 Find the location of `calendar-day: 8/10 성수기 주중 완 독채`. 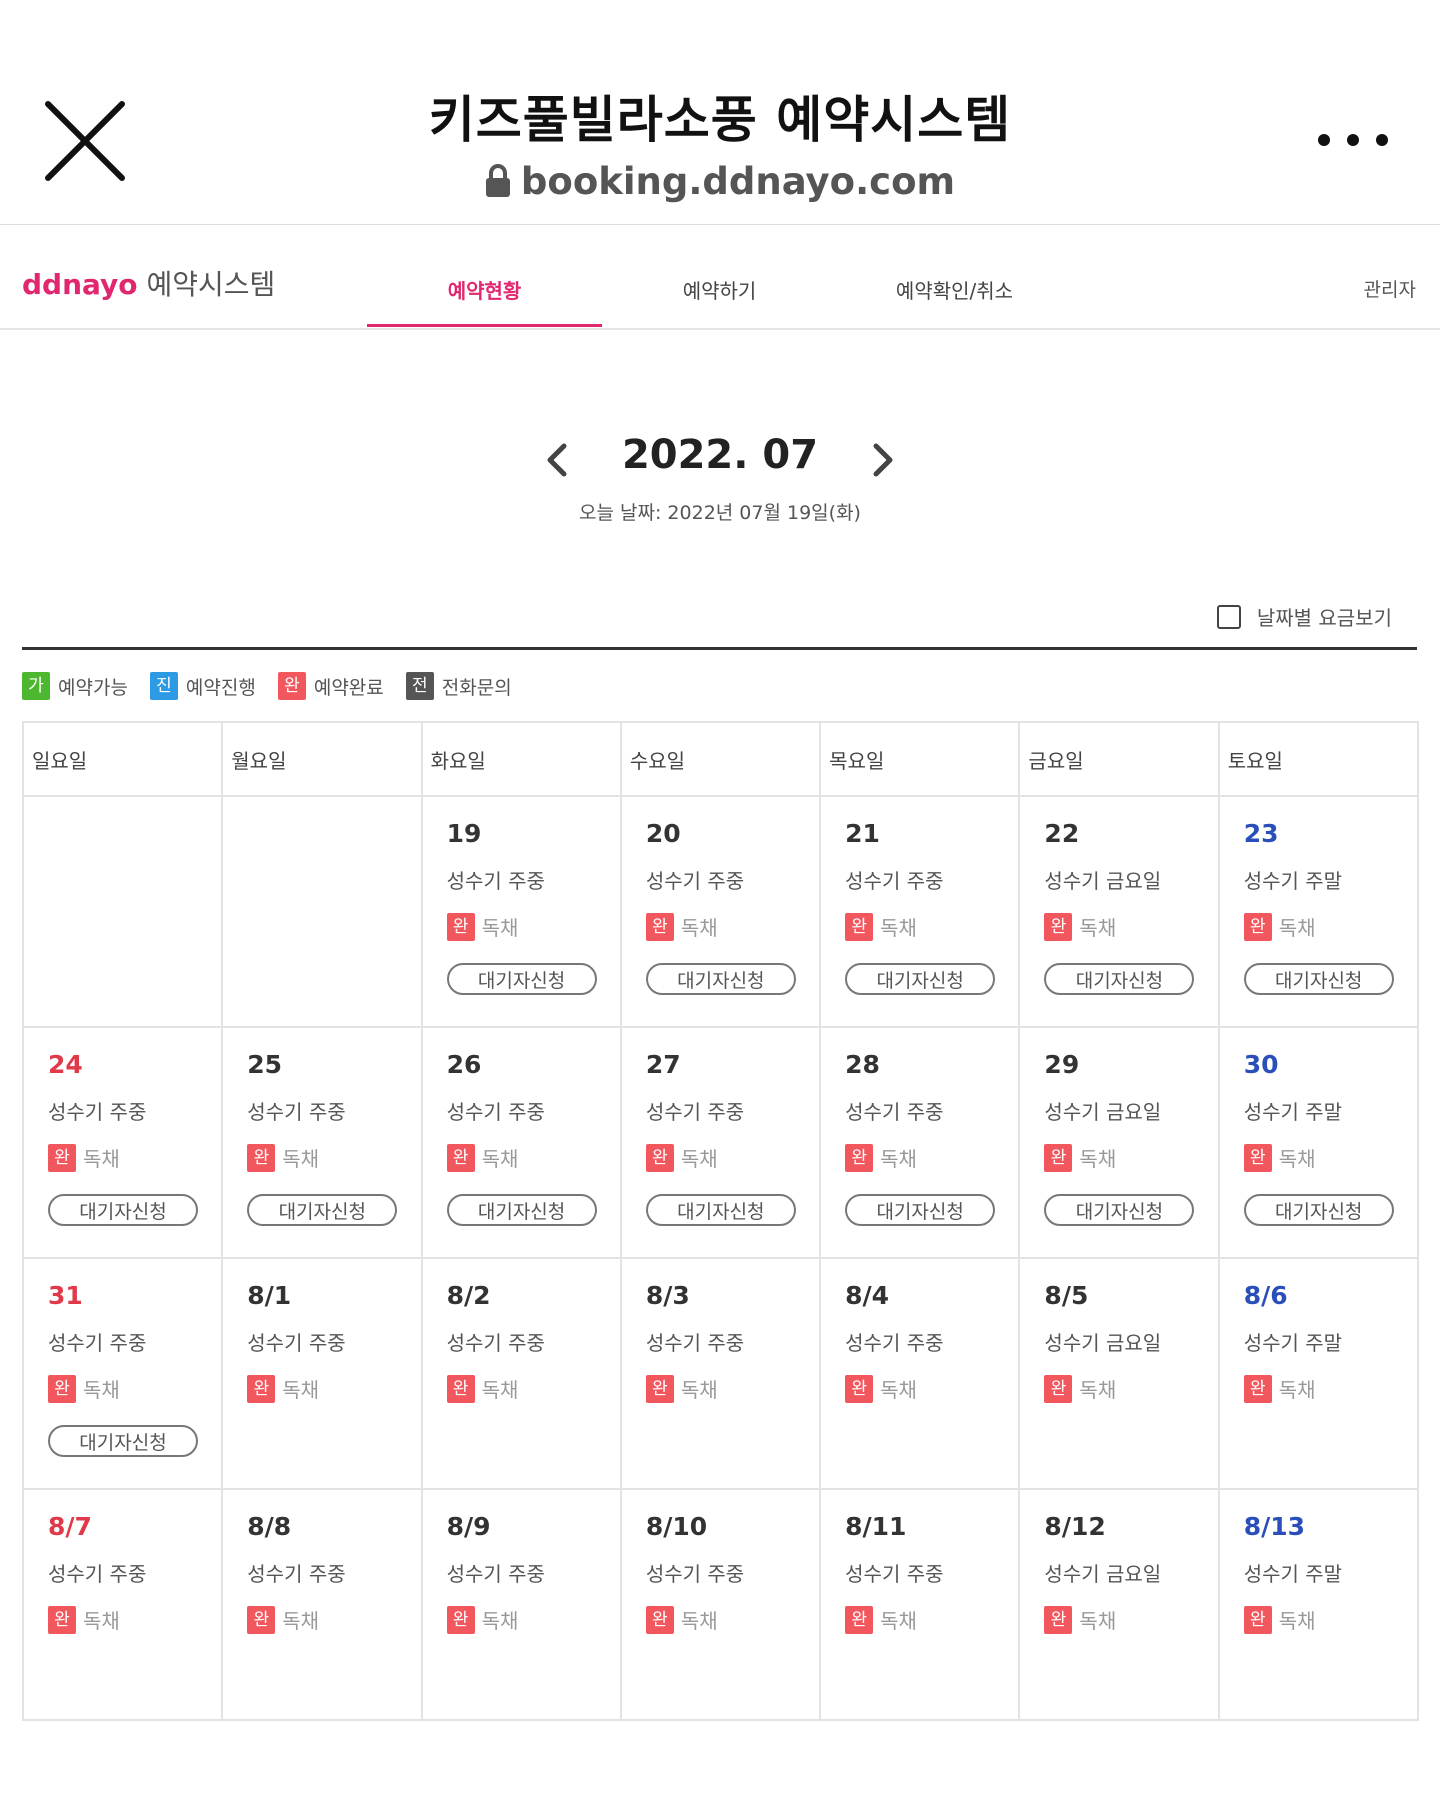

calendar-day: 8/10 성수기 주중 완 독채 is located at coordinates (721, 1605).